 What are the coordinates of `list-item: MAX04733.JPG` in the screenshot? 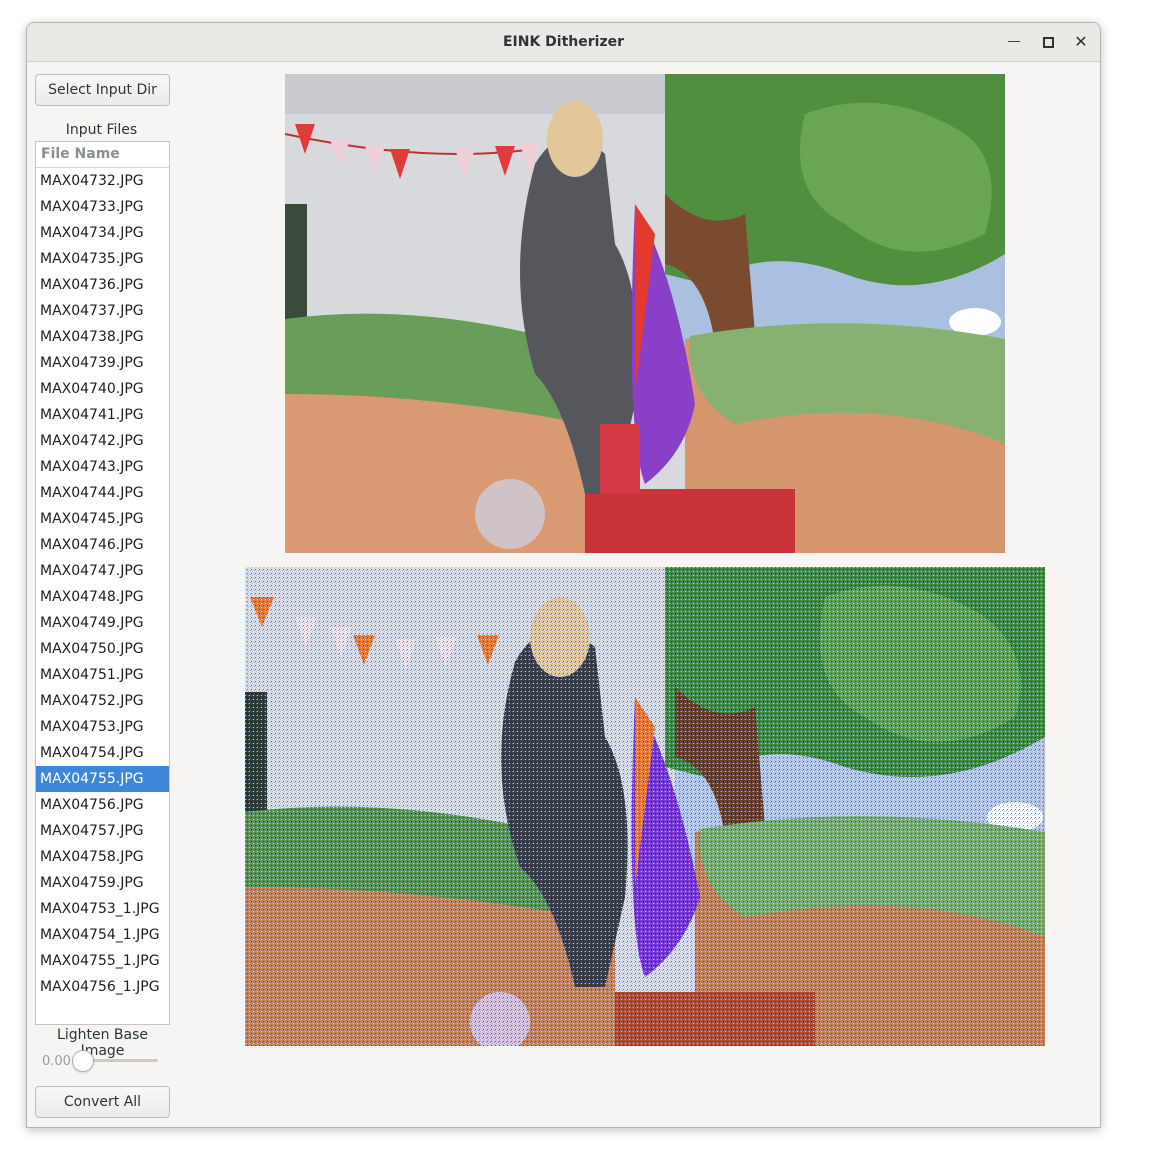 It's located at (102, 207).